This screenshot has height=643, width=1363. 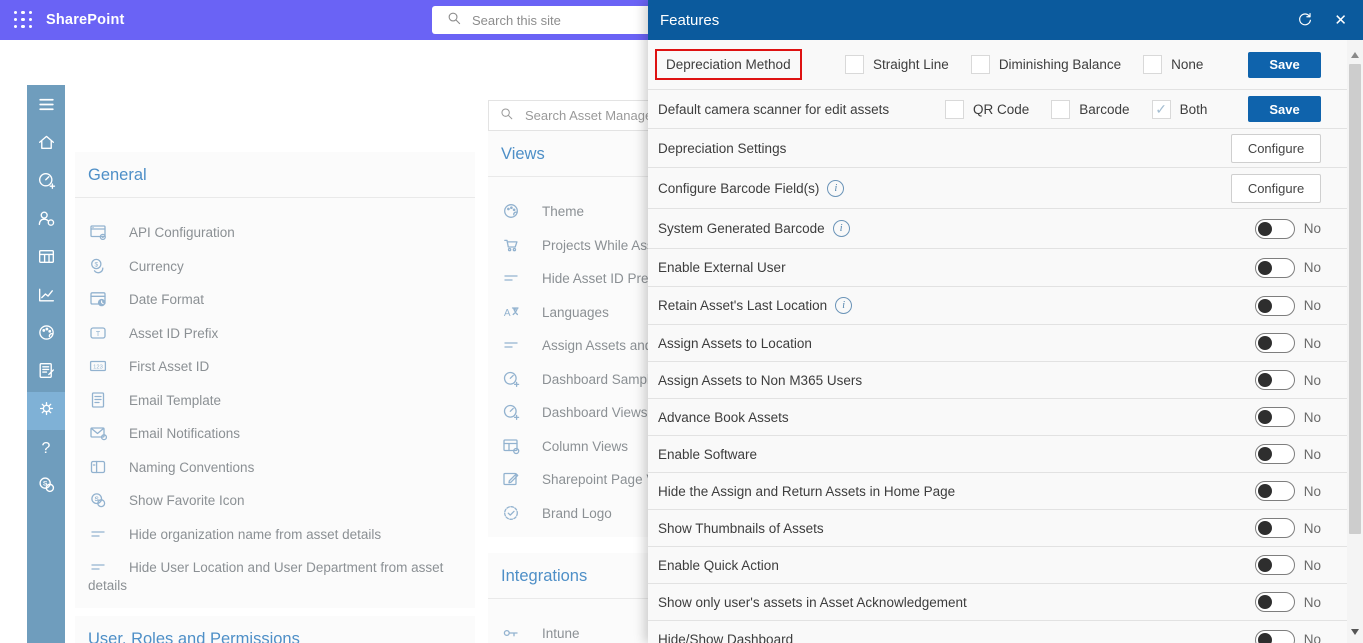 What do you see at coordinates (275, 333) in the screenshot?
I see `list-item: T Asset ID Prefix` at bounding box center [275, 333].